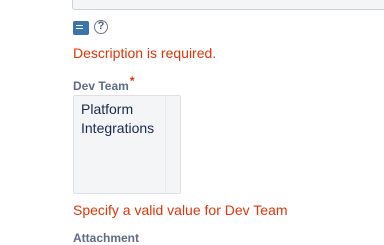 The width and height of the screenshot is (384, 245). Describe the element at coordinates (101, 26) in the screenshot. I see `help-icon: ?` at that location.